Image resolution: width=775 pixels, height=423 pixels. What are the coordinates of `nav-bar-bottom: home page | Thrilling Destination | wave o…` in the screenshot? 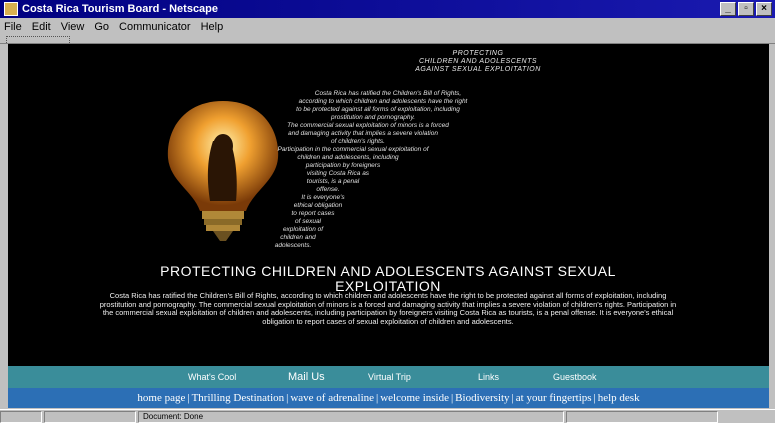 It's located at (388, 398).